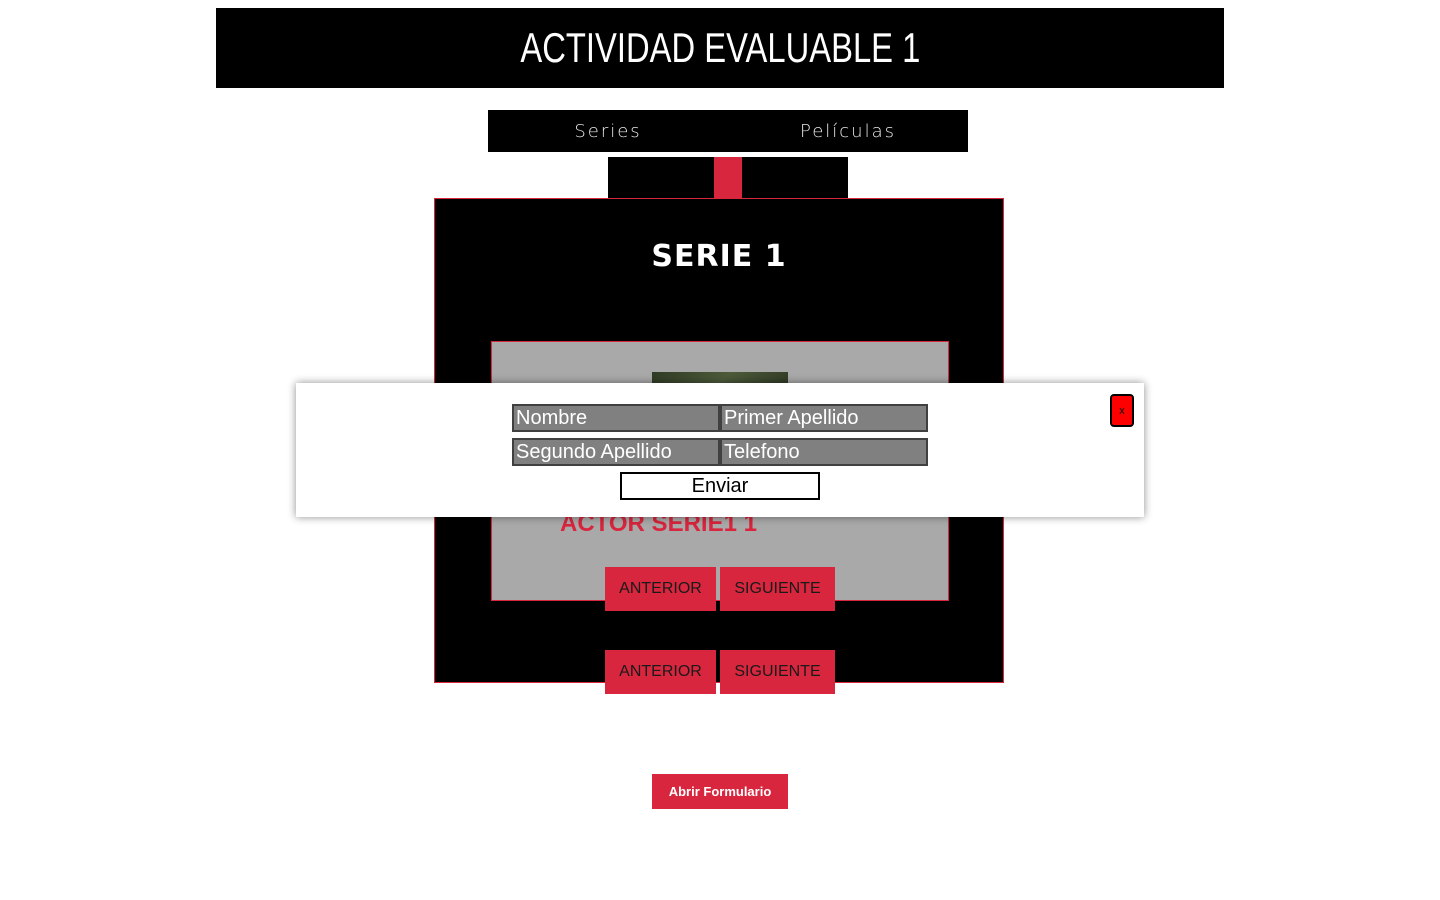  I want to click on primer-apellido-field, so click(824, 418).